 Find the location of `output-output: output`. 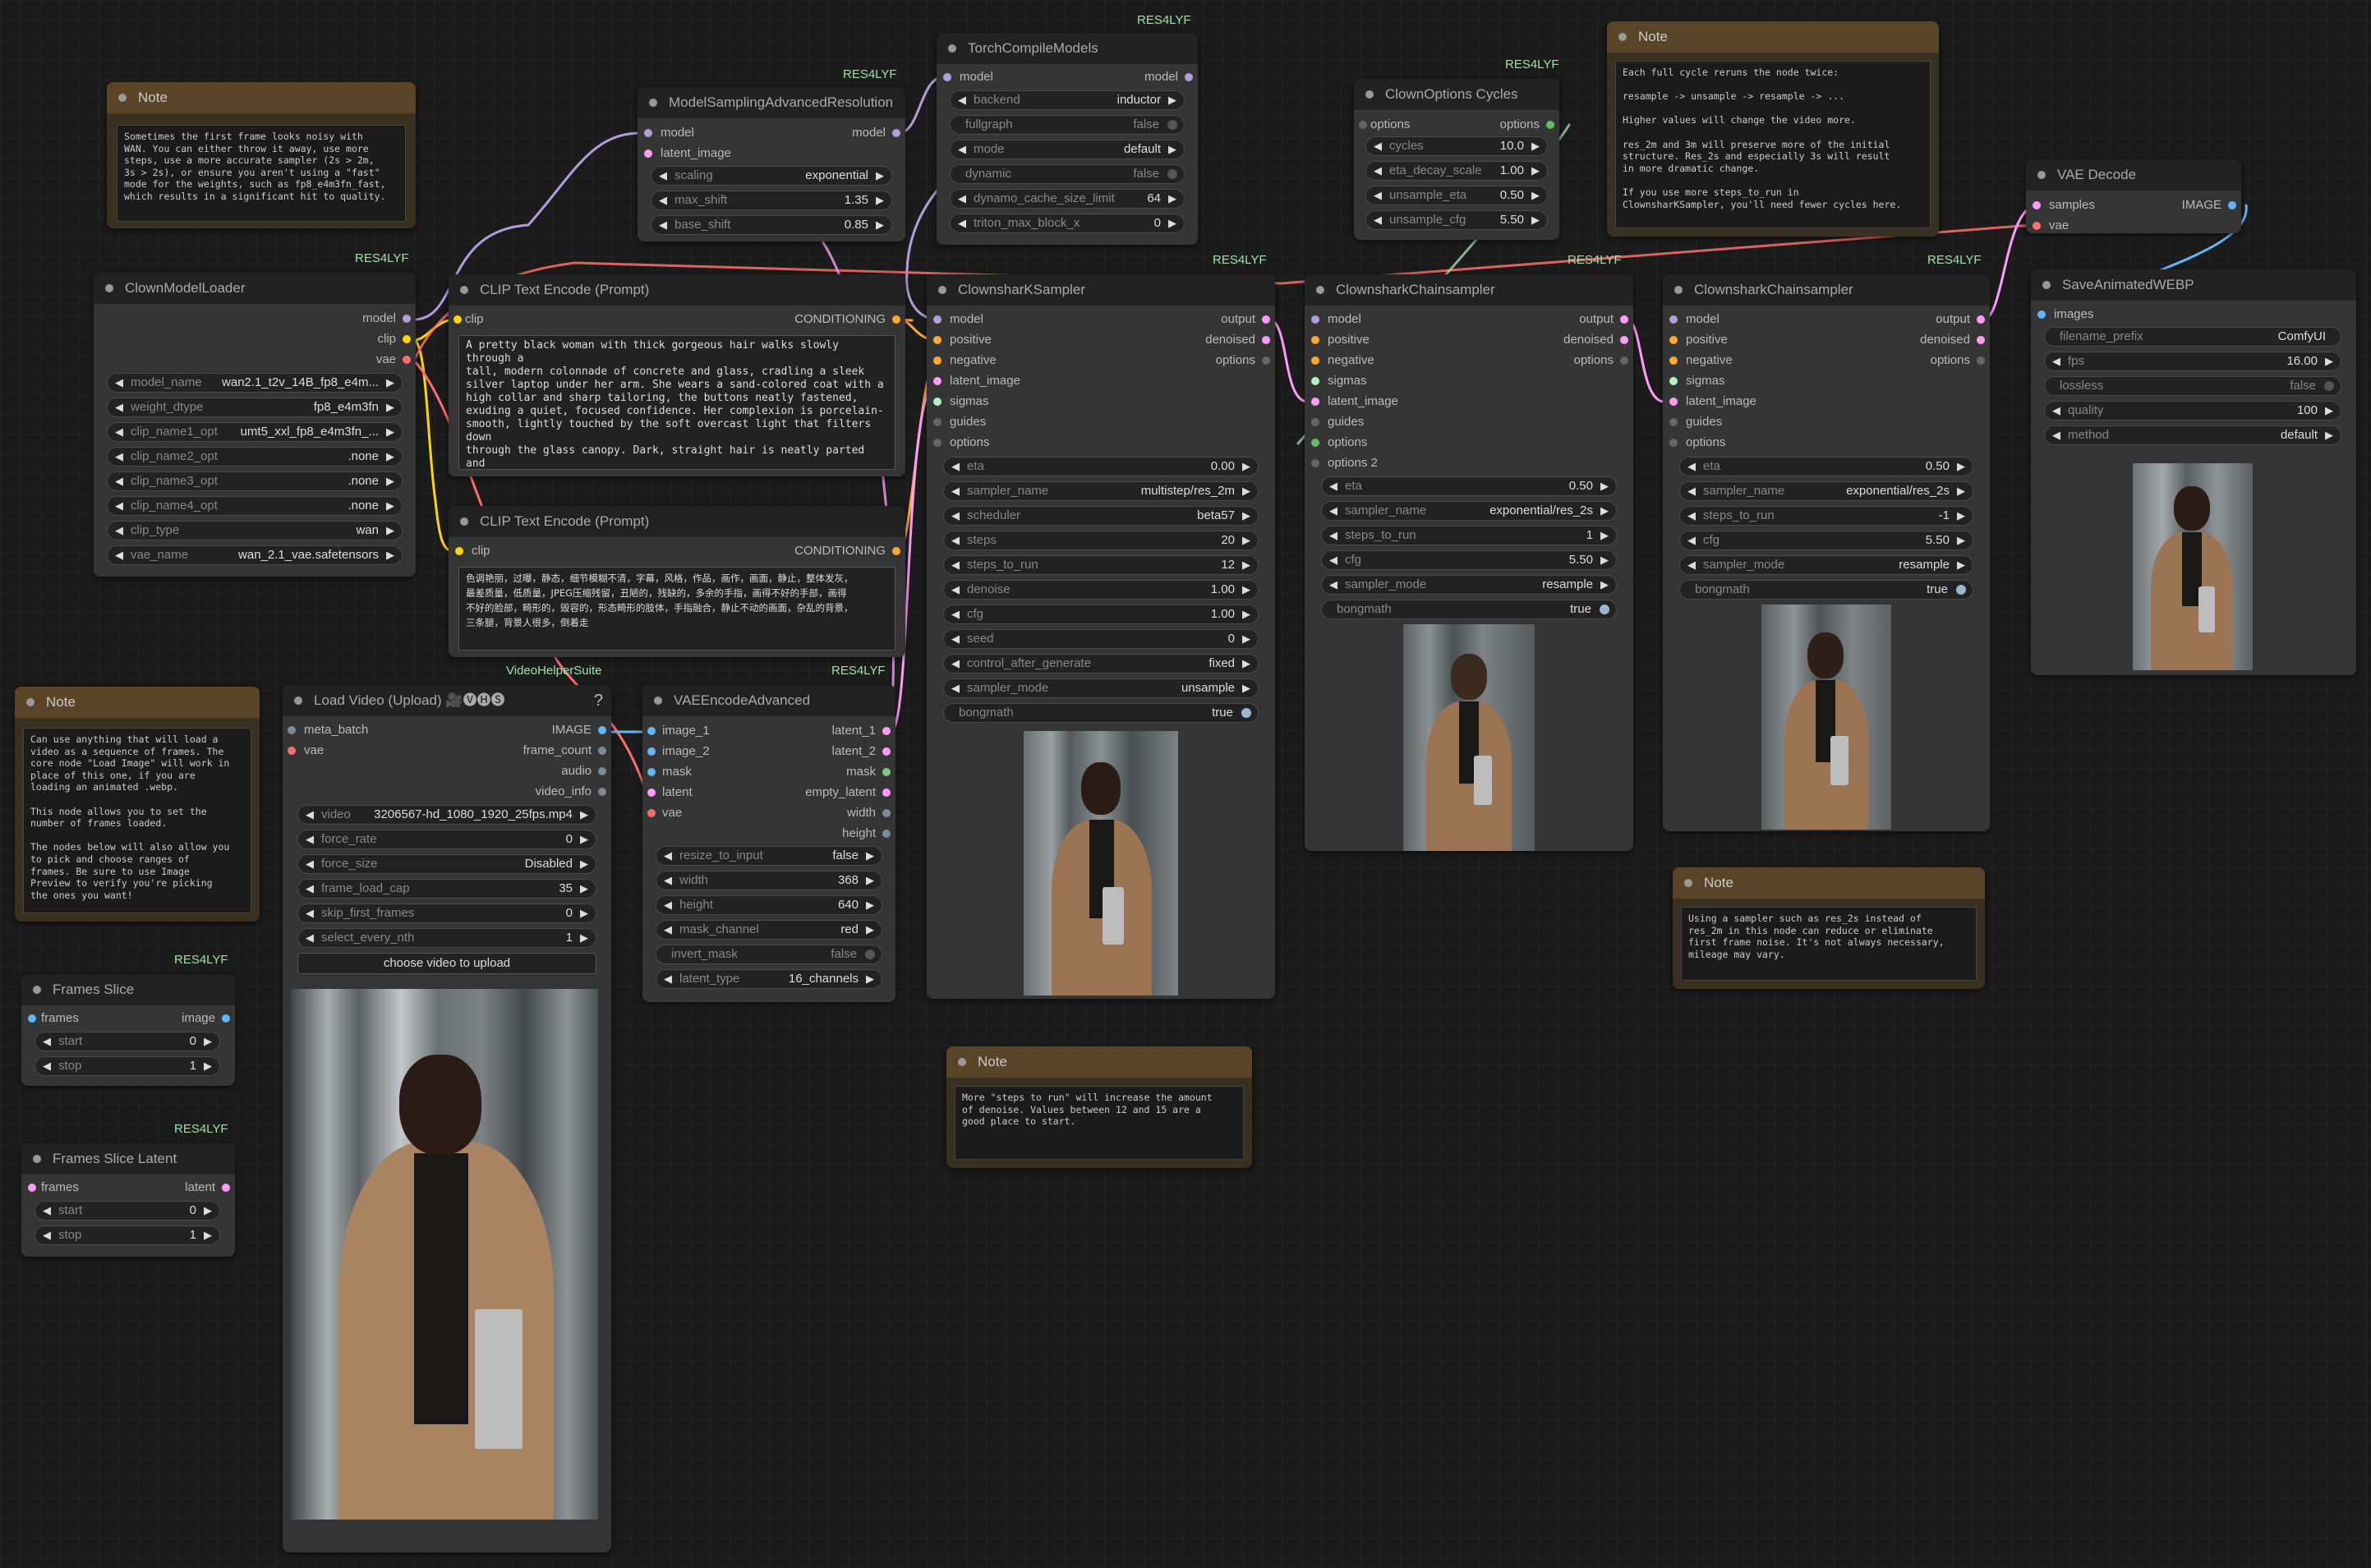

output-output: output is located at coordinates (1604, 320).